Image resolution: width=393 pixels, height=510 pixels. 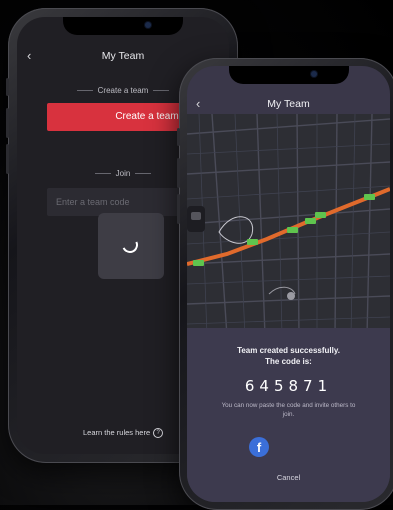 What do you see at coordinates (288, 477) in the screenshot?
I see `cancel-button: Cancel` at bounding box center [288, 477].